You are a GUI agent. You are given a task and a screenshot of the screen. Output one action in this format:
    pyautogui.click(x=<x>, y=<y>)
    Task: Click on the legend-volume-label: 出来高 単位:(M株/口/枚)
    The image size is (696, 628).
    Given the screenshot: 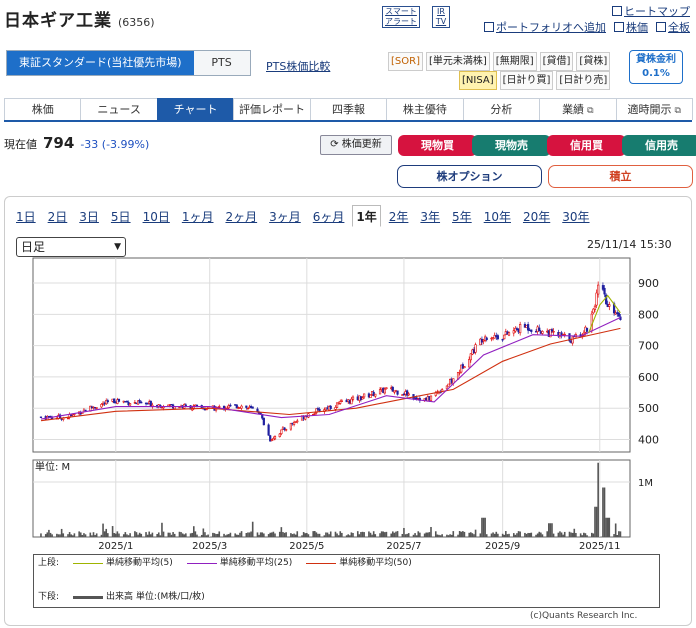 What is the action you would take?
    pyautogui.click(x=155, y=597)
    